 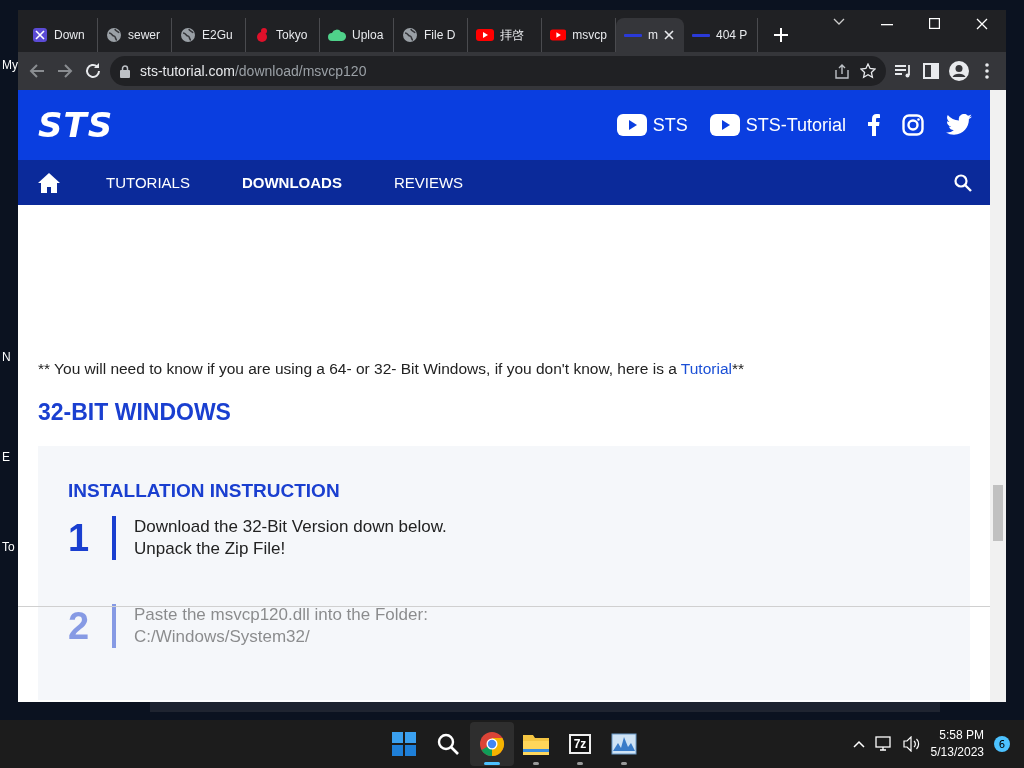 What do you see at coordinates (40, 35) in the screenshot?
I see `stack-icon` at bounding box center [40, 35].